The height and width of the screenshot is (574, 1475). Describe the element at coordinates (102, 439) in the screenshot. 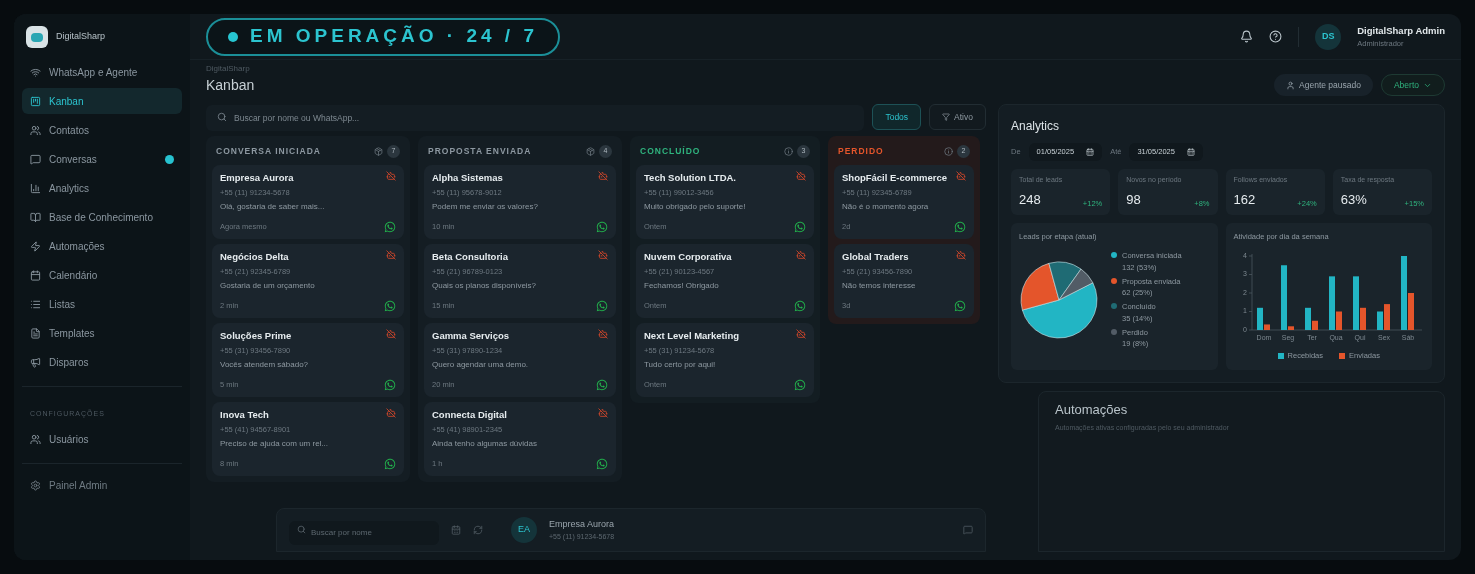

I see `sidebar-item: Usuários` at that location.